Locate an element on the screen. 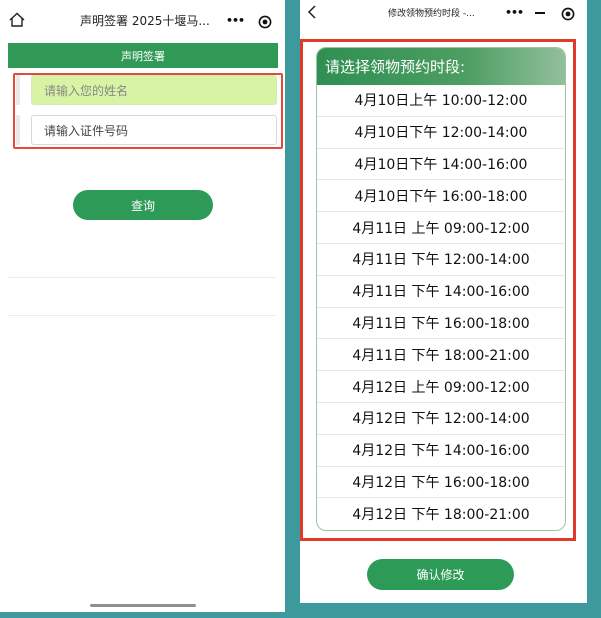 The width and height of the screenshot is (601, 618). time-slot-option: 4月10日下午 14:00-16:00 is located at coordinates (441, 165).